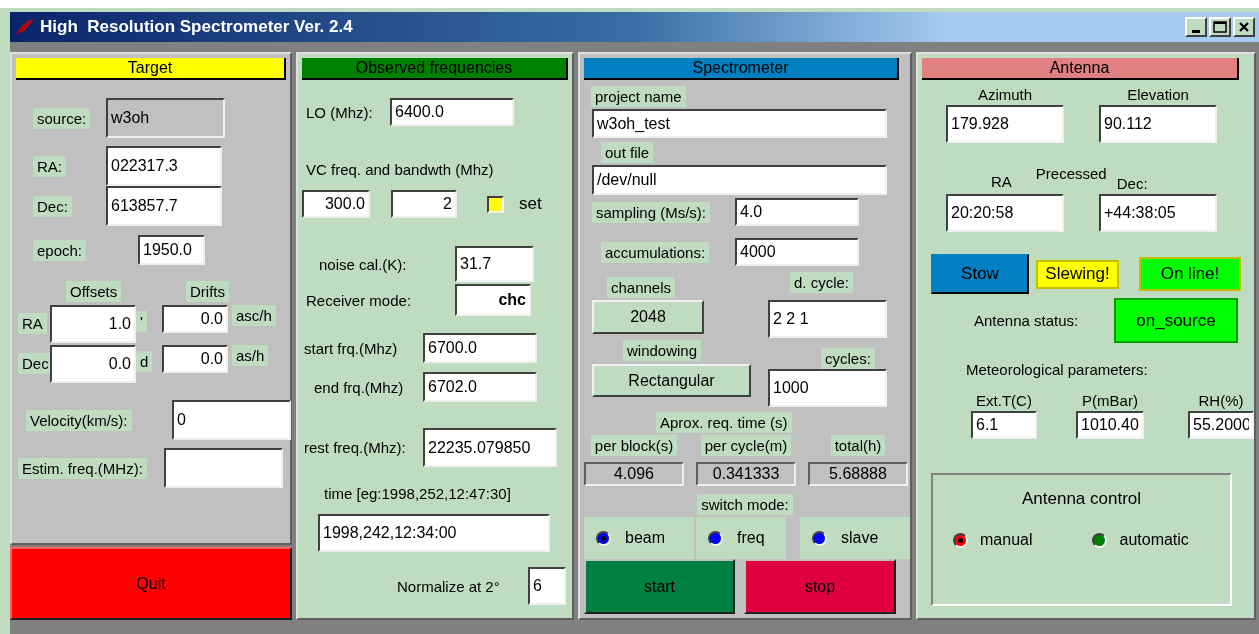 This screenshot has width=1259, height=634. I want to click on azimuth-field: 179.928, so click(1005, 124).